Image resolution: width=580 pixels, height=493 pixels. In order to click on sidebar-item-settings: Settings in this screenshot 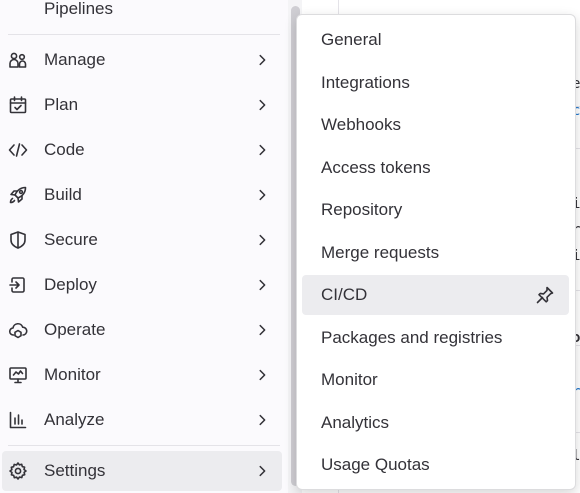, I will do `click(142, 471)`.